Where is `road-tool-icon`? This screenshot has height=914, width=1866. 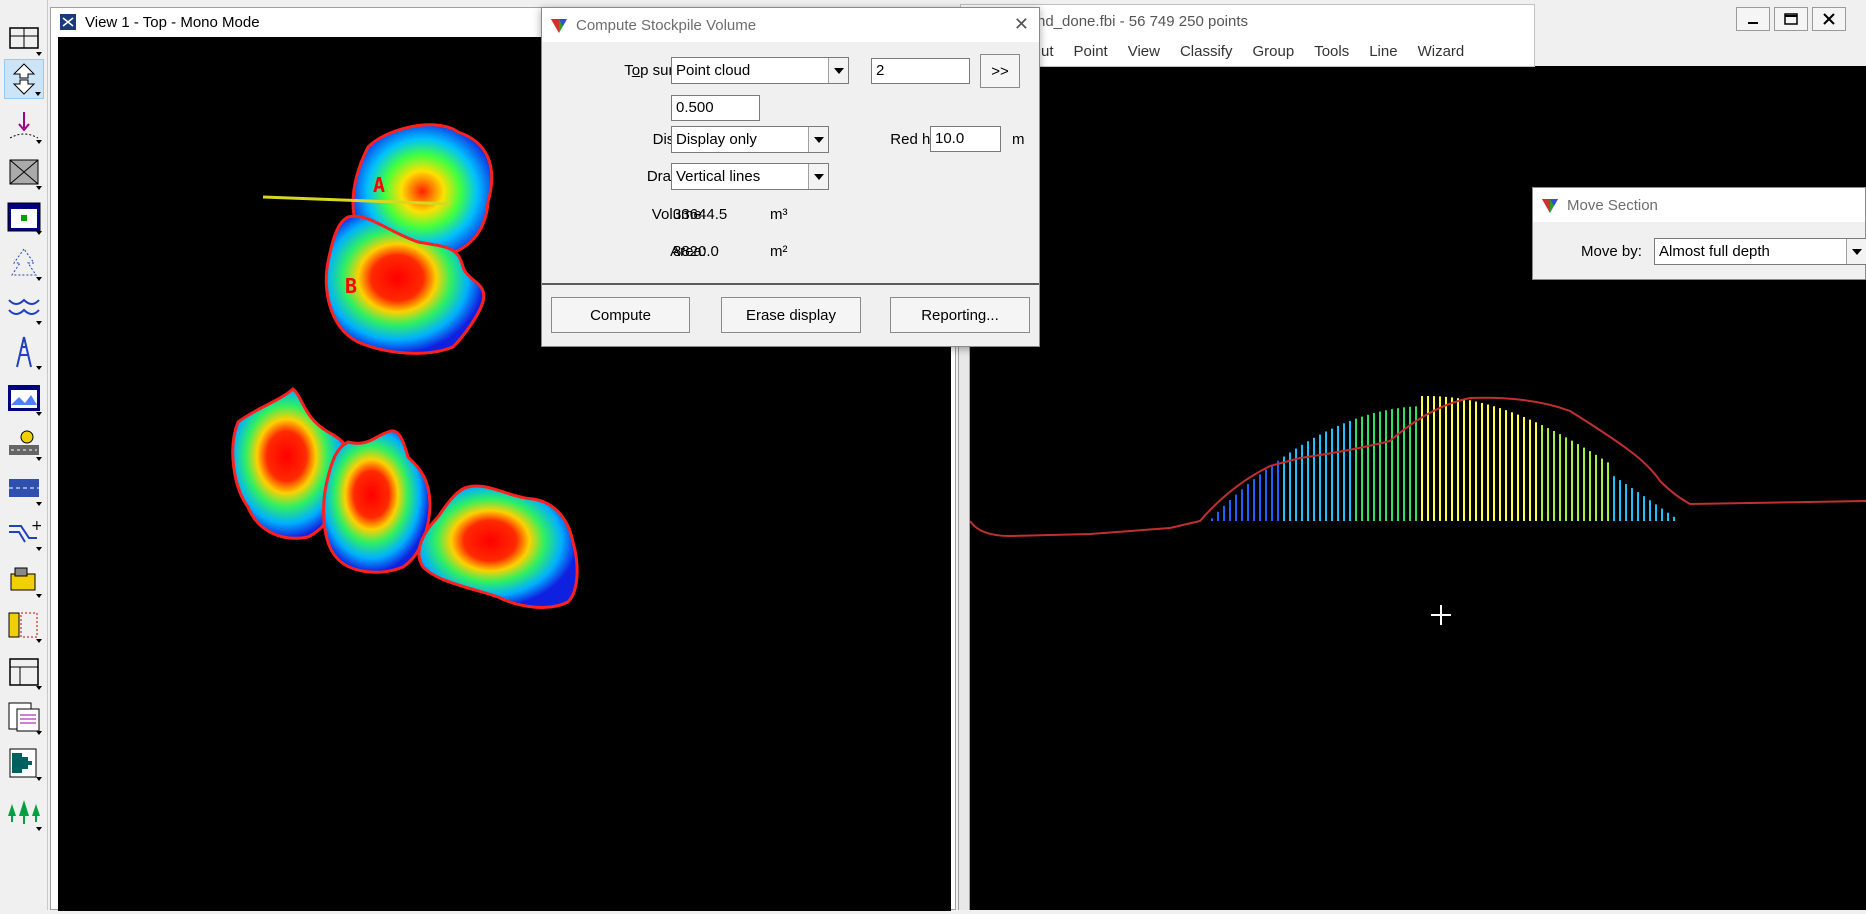 road-tool-icon is located at coordinates (24, 443).